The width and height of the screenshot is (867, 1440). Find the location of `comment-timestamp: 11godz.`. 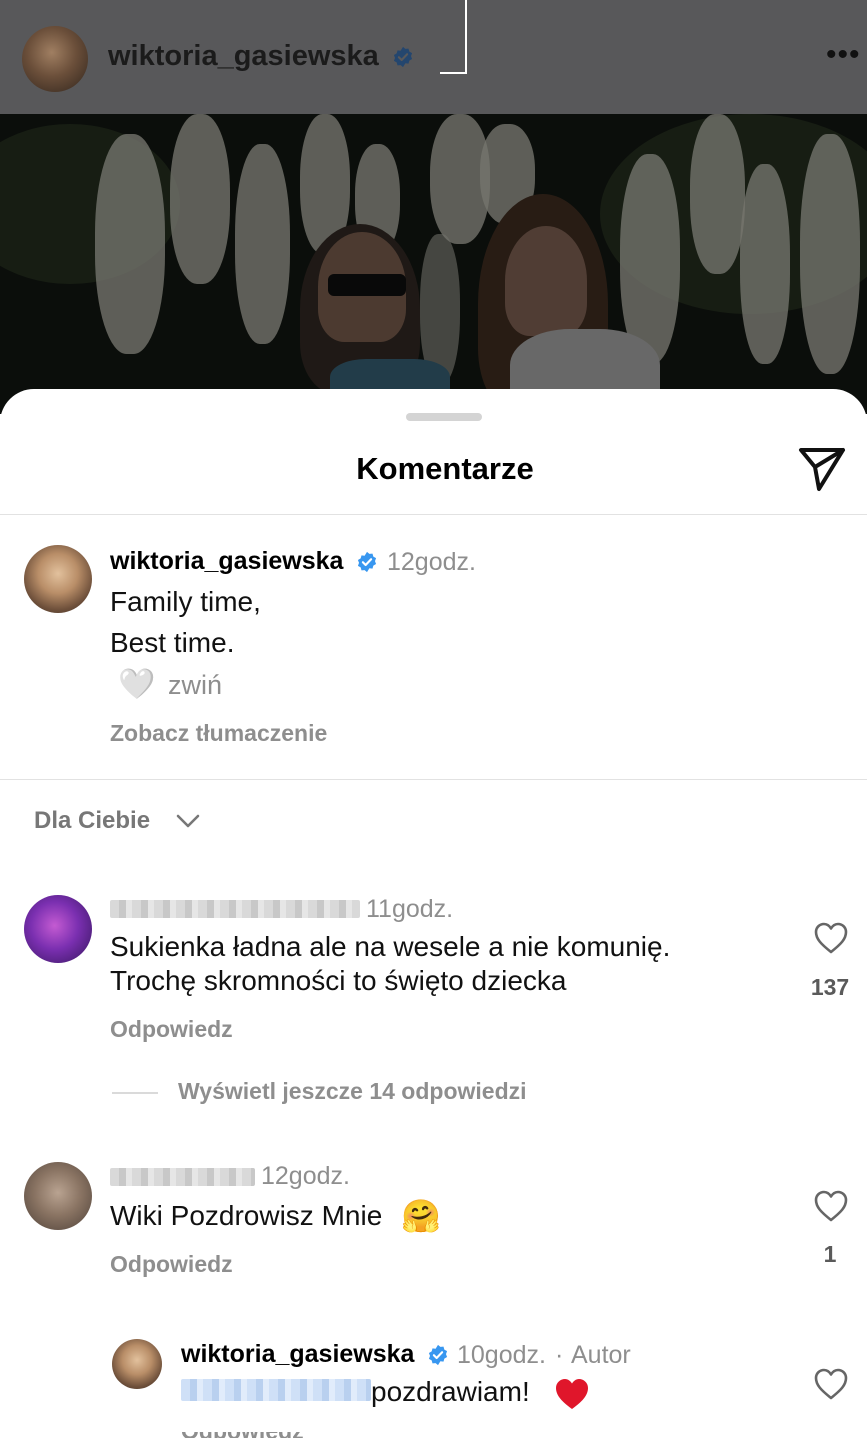

comment-timestamp: 11godz. is located at coordinates (410, 909).